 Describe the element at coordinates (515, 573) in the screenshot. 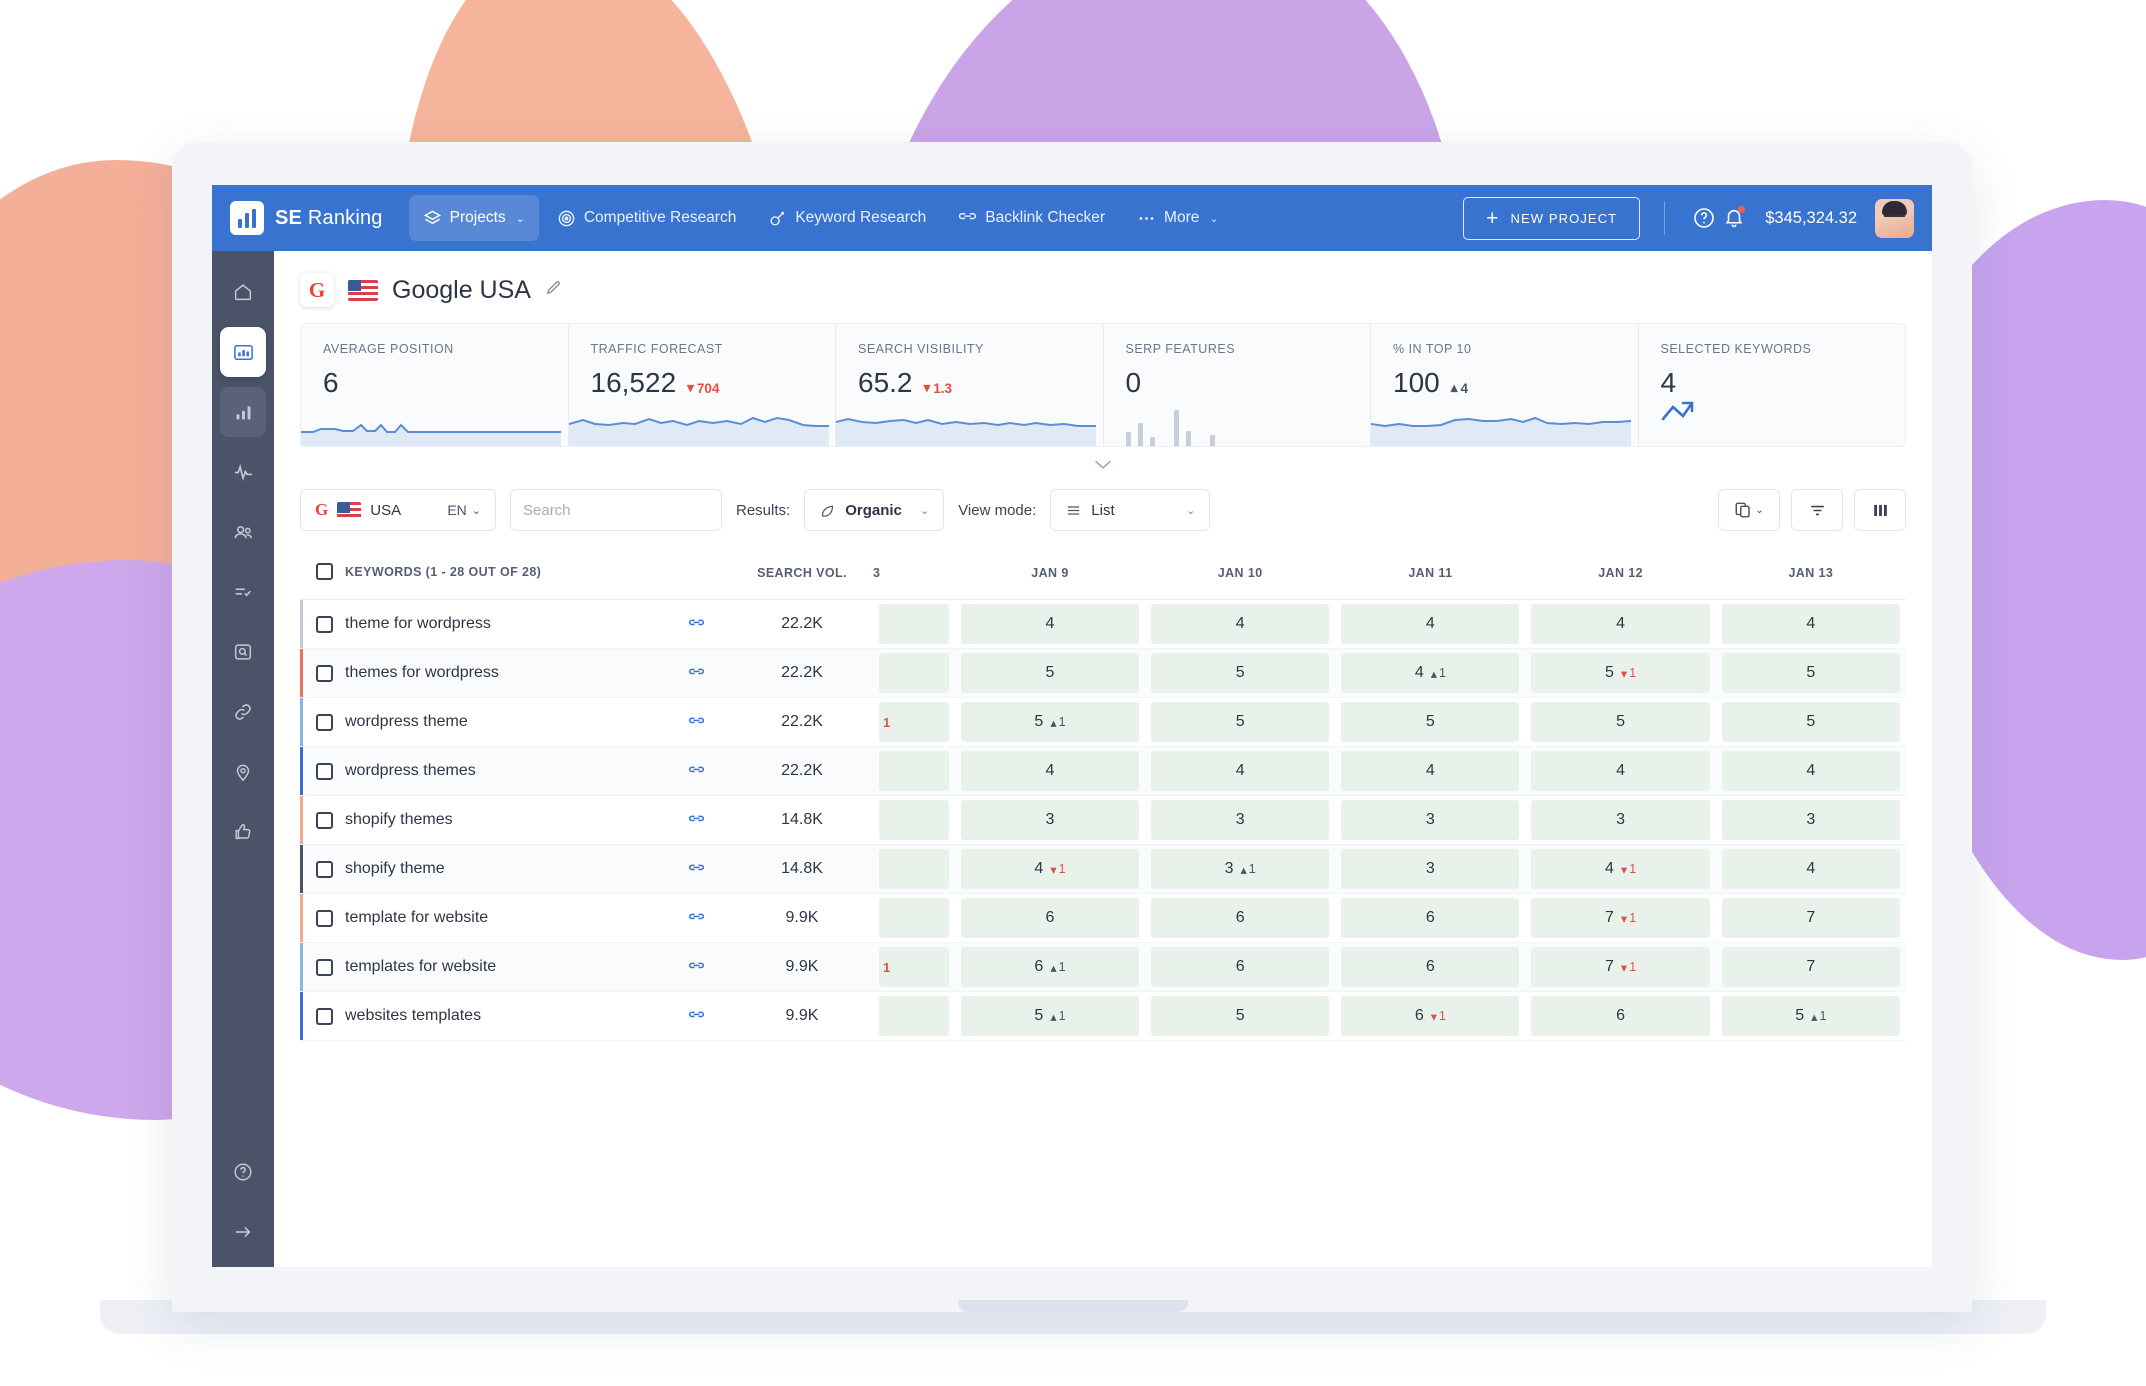

I see `header-keywords: KEYWORDS (1 - 28 OUT OF 28)` at that location.